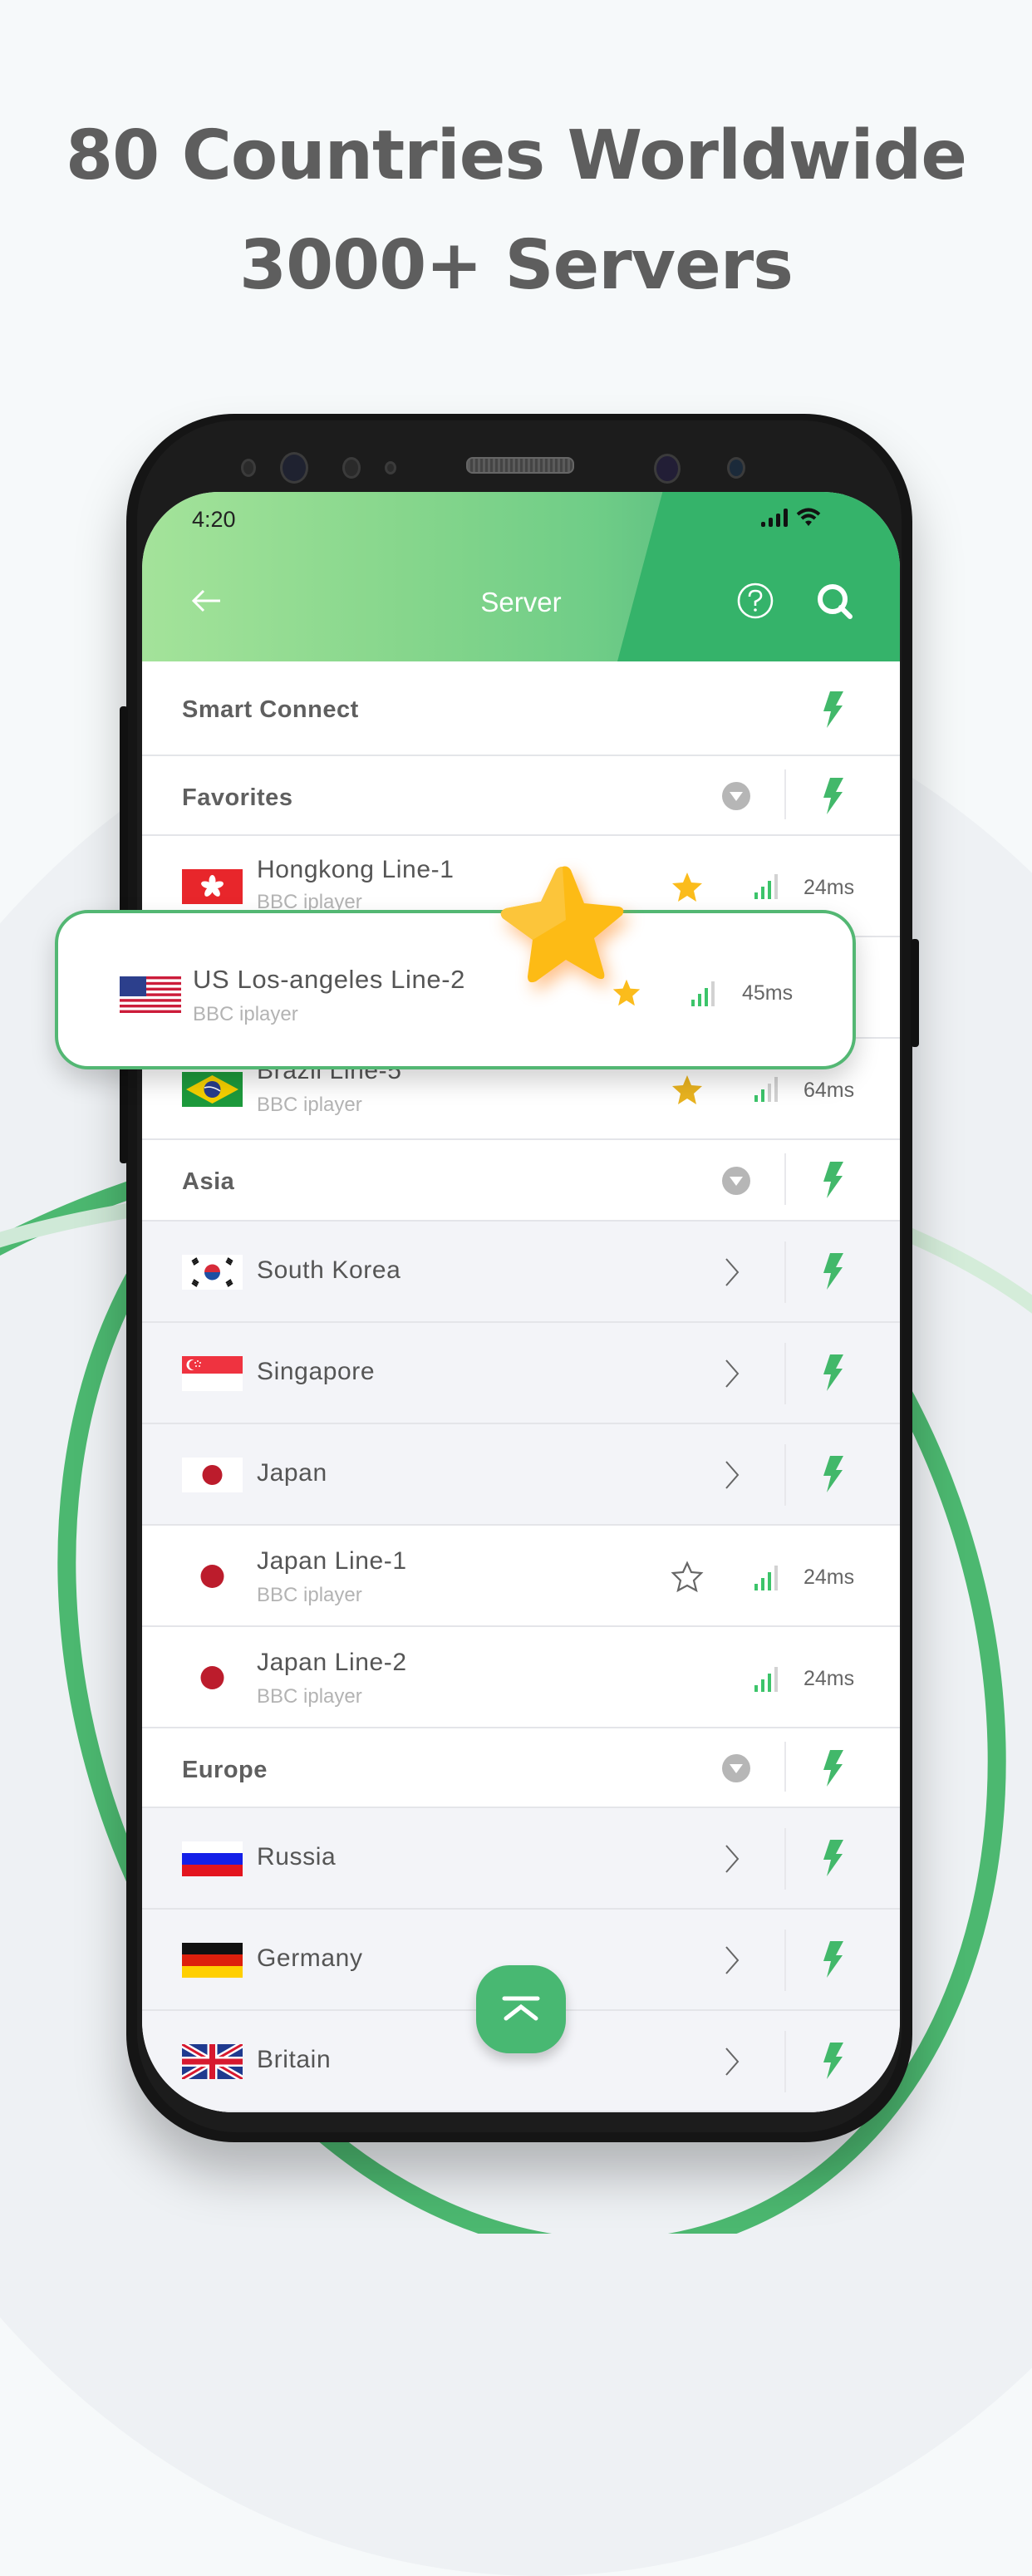  I want to click on iris-camera, so click(667, 469).